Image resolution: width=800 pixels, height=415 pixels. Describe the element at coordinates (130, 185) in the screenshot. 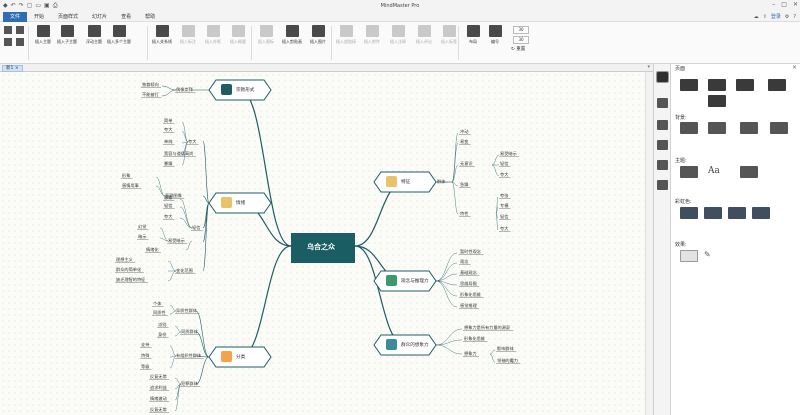

I see `topic-leaf: 感情用事` at that location.